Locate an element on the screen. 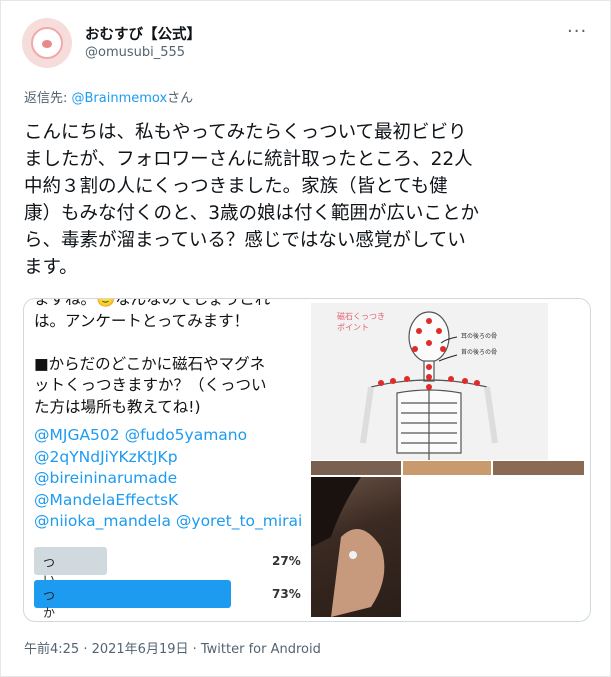 This screenshot has height=677, width=611. more-horizontal-icon: ··· is located at coordinates (577, 31).